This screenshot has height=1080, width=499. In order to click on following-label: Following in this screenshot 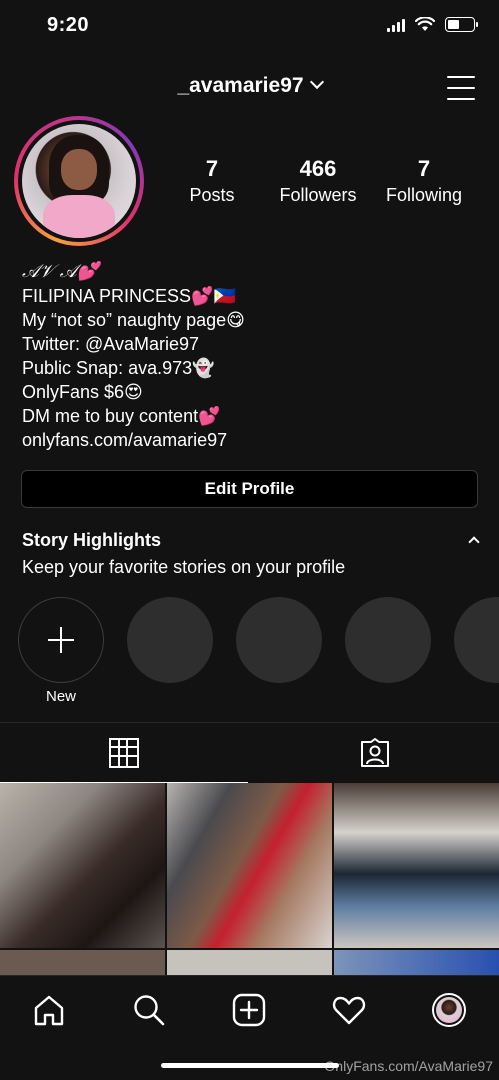, I will do `click(424, 195)`.